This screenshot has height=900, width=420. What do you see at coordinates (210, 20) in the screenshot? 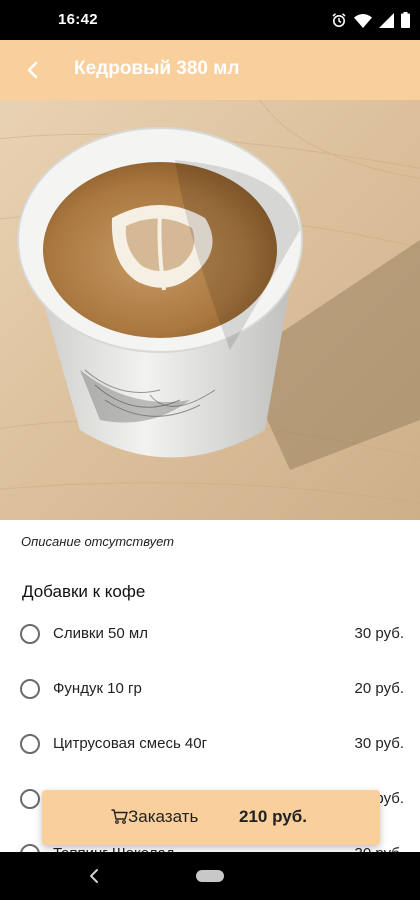
I see `status-bar: 16:42` at bounding box center [210, 20].